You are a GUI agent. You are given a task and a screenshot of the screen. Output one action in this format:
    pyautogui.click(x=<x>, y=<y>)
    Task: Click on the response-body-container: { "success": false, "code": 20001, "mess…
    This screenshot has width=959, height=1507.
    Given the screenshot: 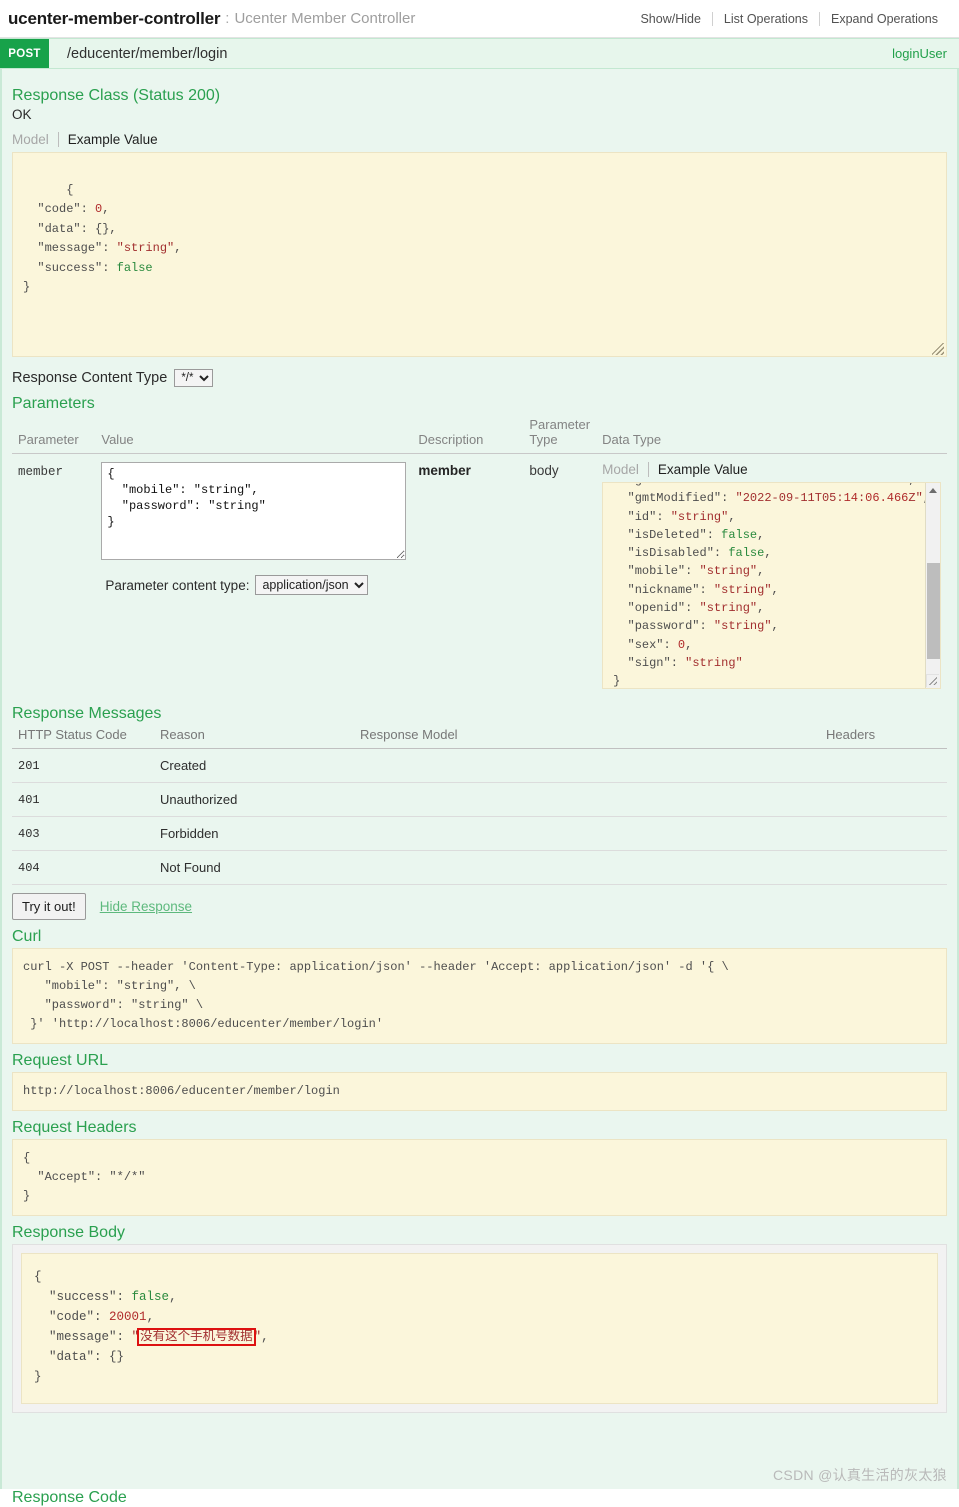 What is the action you would take?
    pyautogui.click(x=479, y=1328)
    